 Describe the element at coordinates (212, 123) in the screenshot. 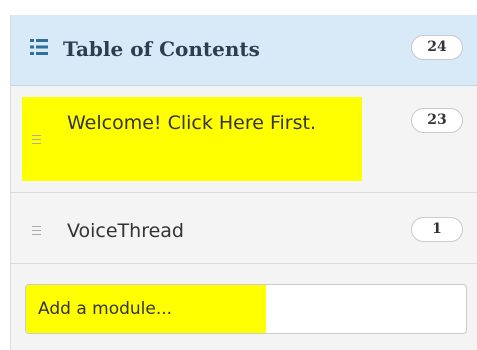

I see `module-title: Welcome! Click Here First.` at that location.